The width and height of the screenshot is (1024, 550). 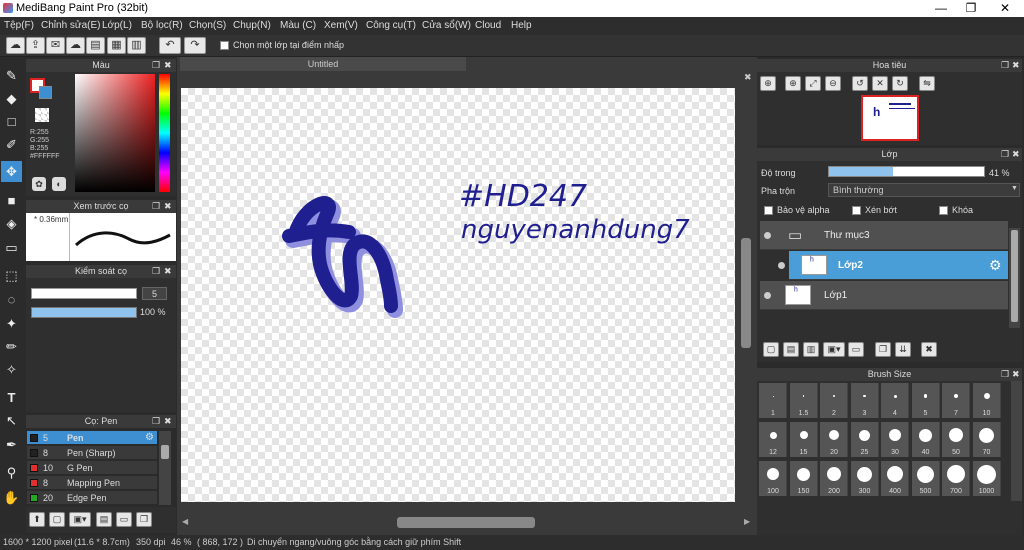 What do you see at coordinates (71, 25) in the screenshot?
I see `menu-edit: Chỉnh sửa(E)` at bounding box center [71, 25].